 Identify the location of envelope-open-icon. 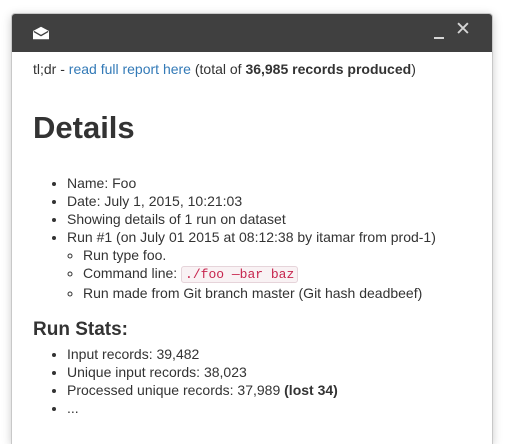
(41, 33).